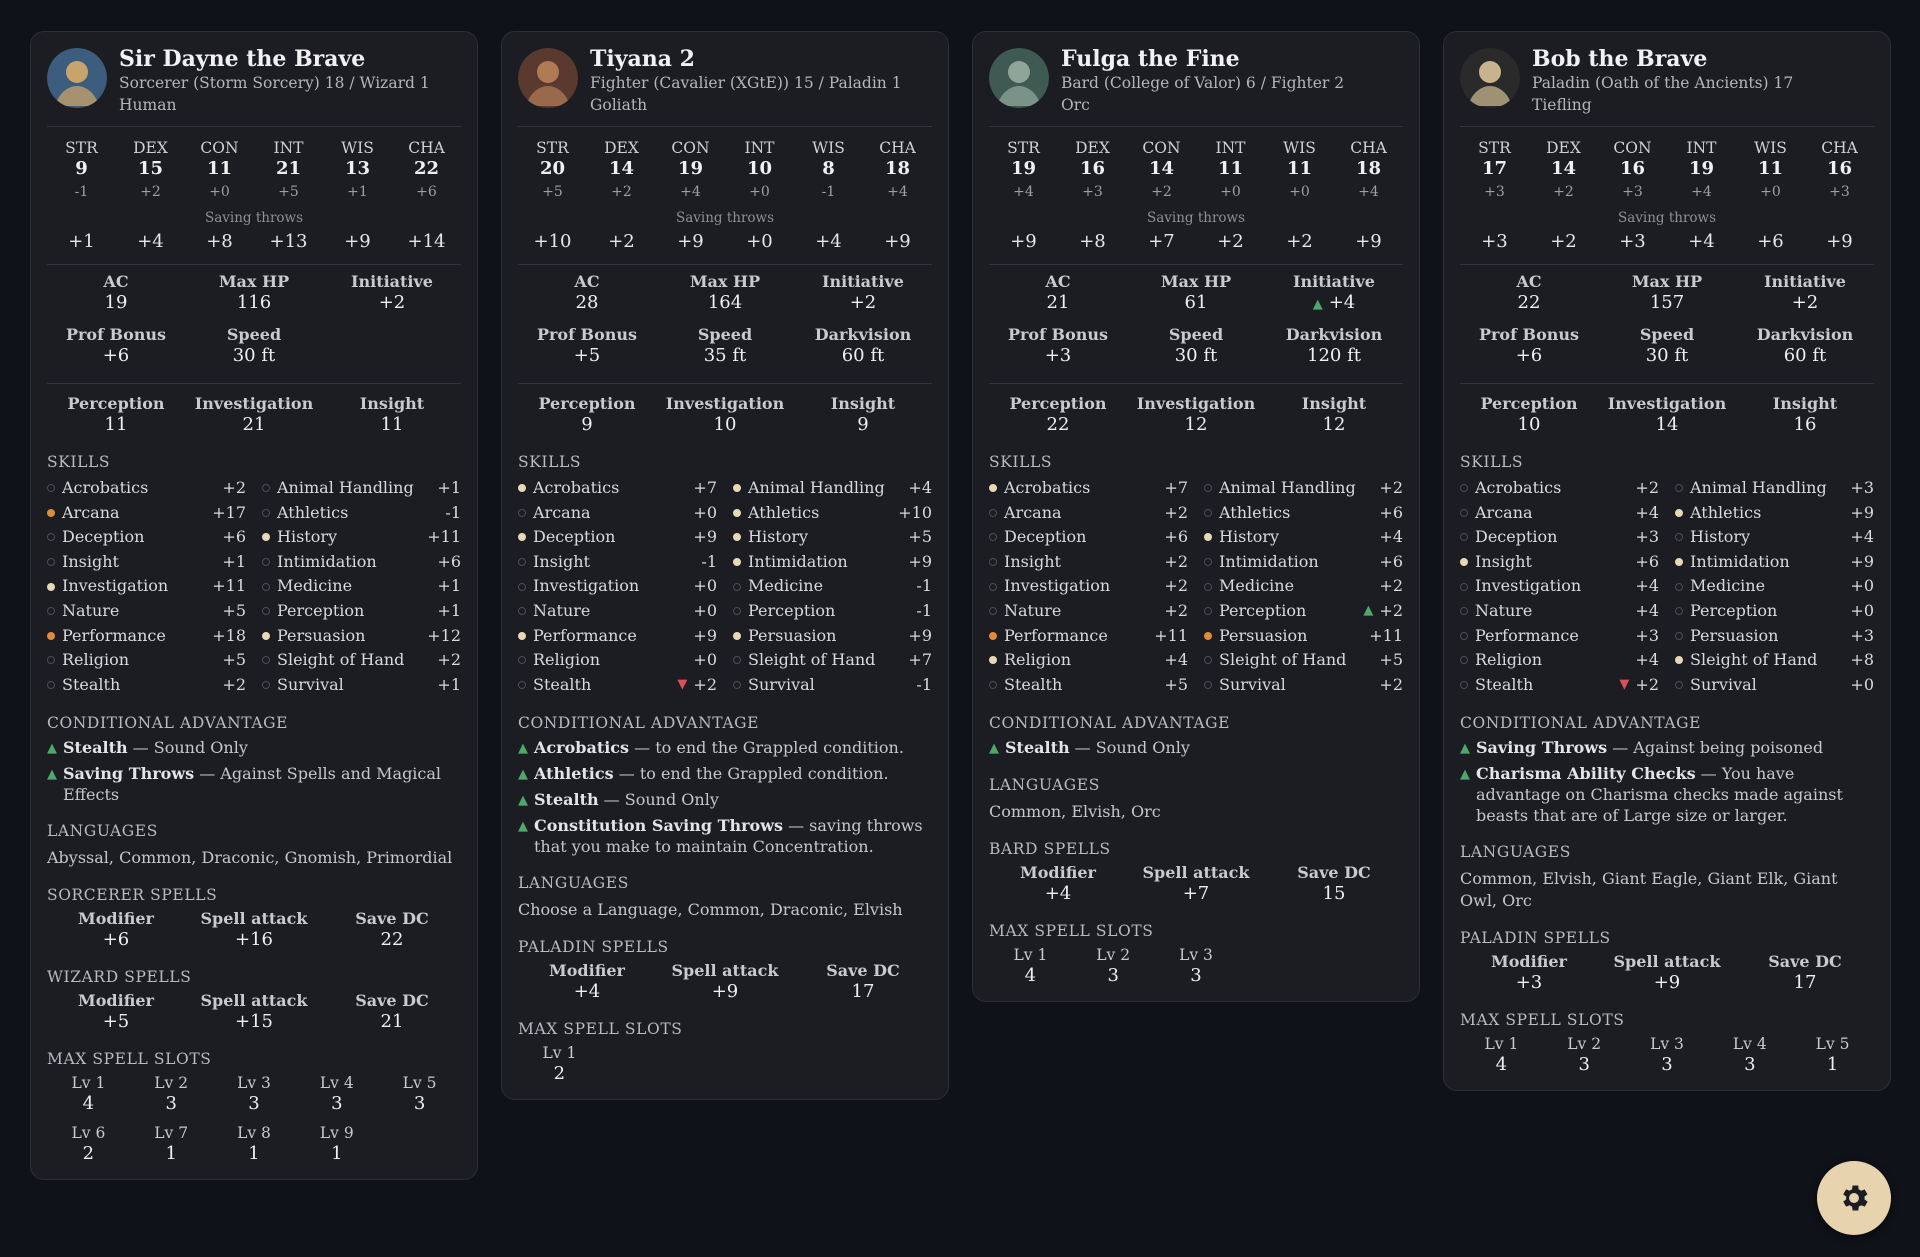 The image size is (1920, 1257). I want to click on skill-row: Nature +4, so click(1559, 611).